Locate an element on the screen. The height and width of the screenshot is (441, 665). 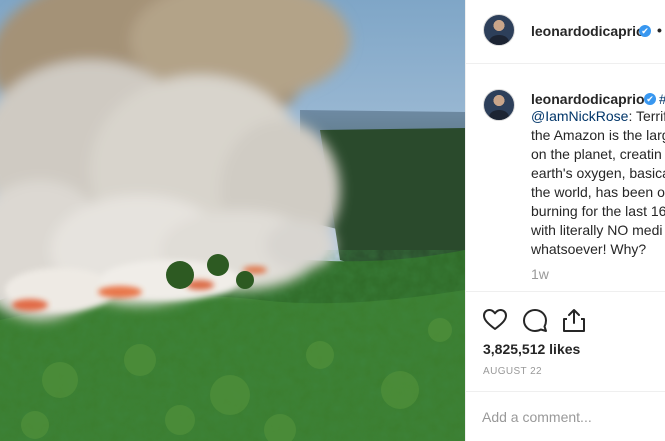
verified-badge-icon: ✔ is located at coordinates (645, 31).